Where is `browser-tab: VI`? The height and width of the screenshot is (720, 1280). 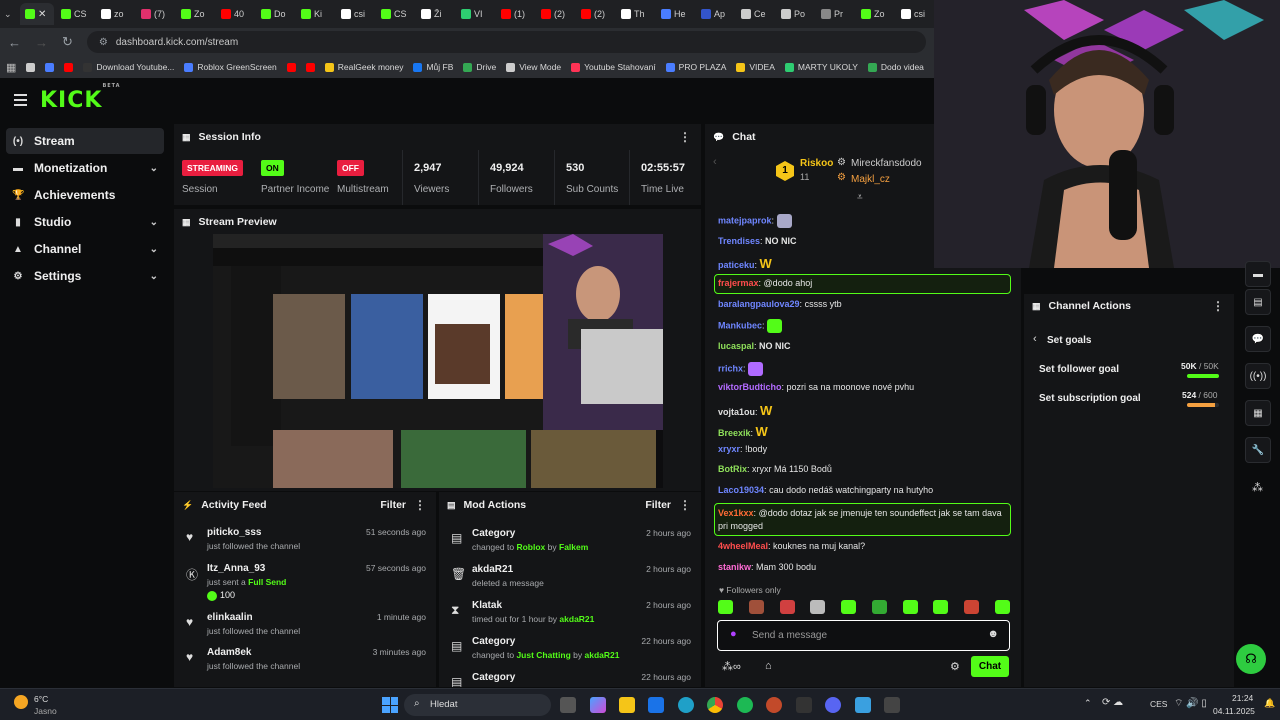 browser-tab: VI is located at coordinates (475, 14).